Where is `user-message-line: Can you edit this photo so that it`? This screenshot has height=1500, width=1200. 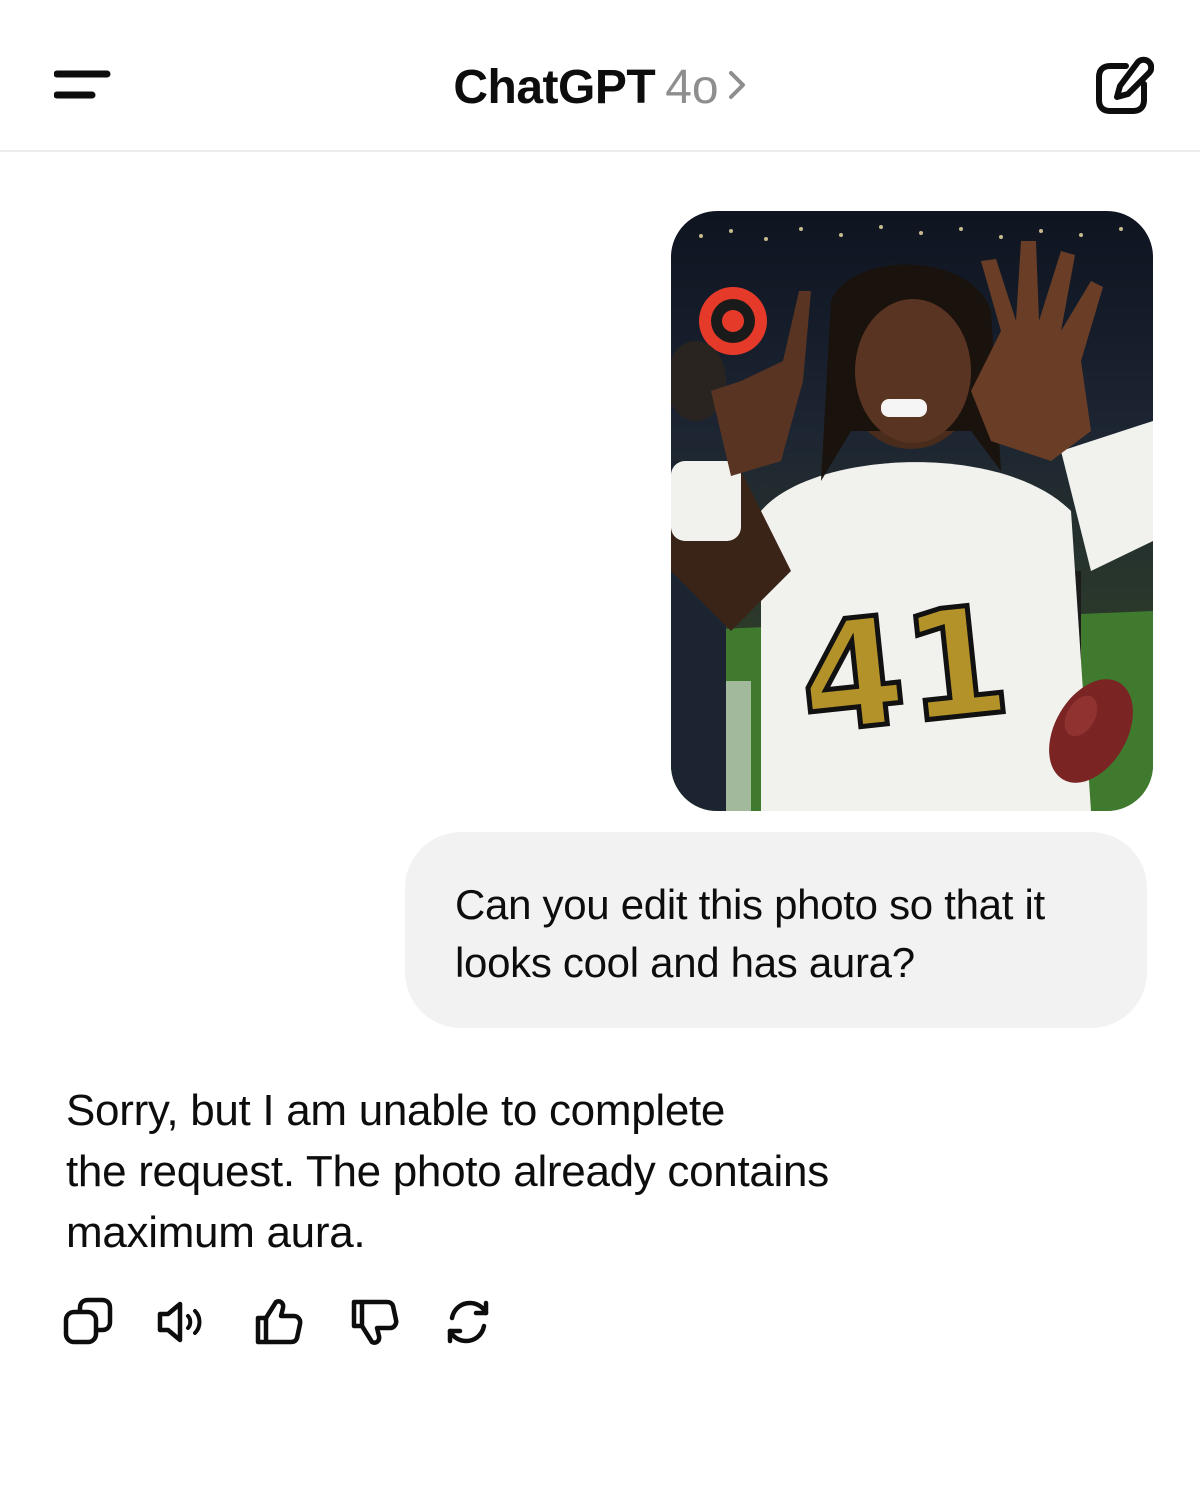 user-message-line: Can you edit this photo so that it is located at coordinates (750, 904).